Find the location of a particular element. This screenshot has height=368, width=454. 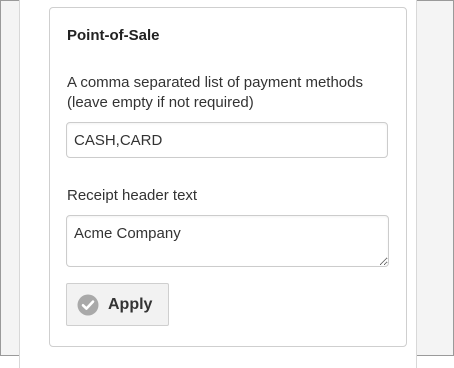

receipt-header-textarea: Acme Company is located at coordinates (227, 241).